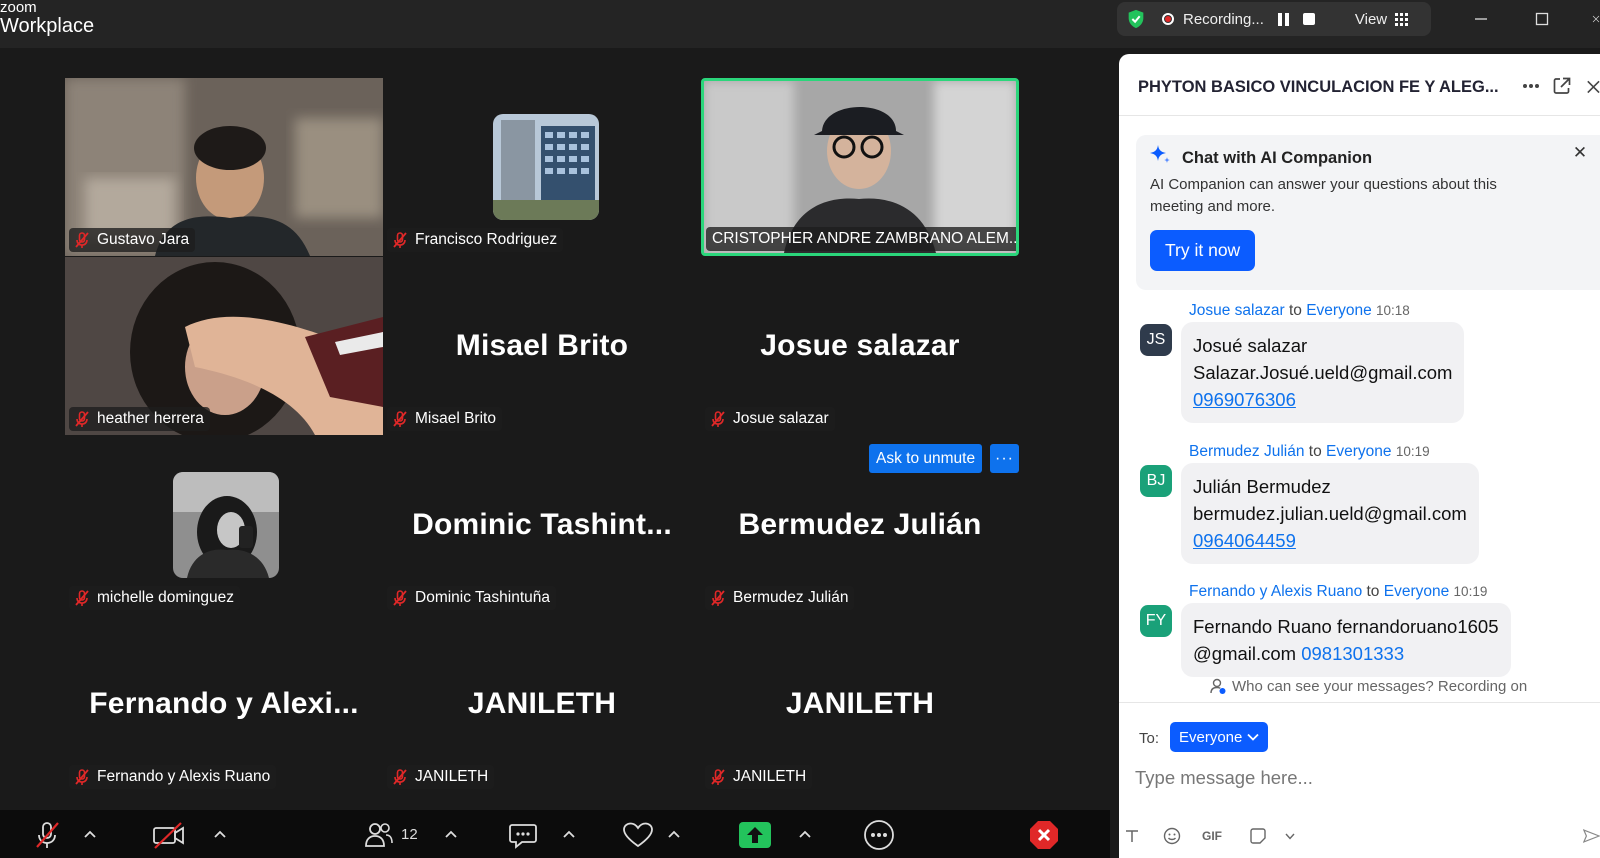  What do you see at coordinates (1004, 458) in the screenshot?
I see `participant-more-button: ···` at bounding box center [1004, 458].